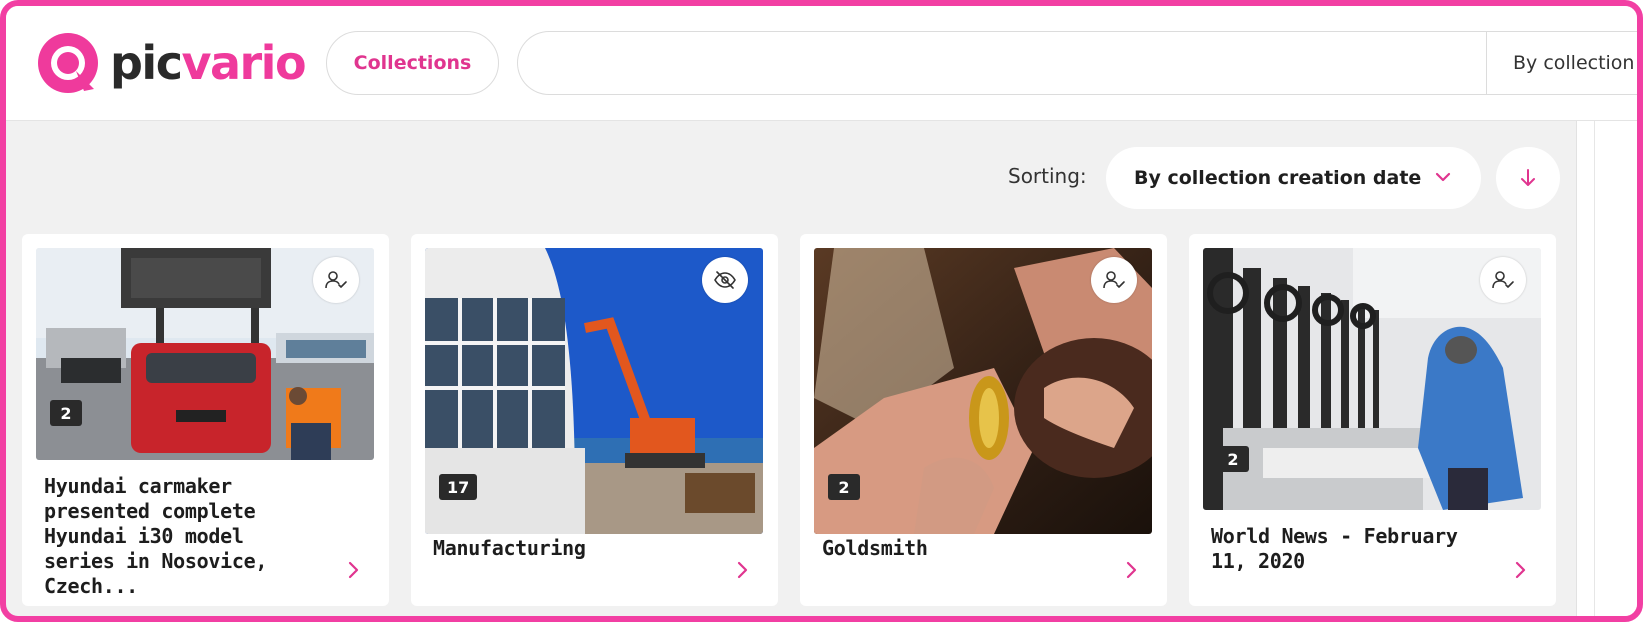 This screenshot has width=1643, height=622. Describe the element at coordinates (957, 548) in the screenshot. I see `collection-title: Goldsmith` at that location.